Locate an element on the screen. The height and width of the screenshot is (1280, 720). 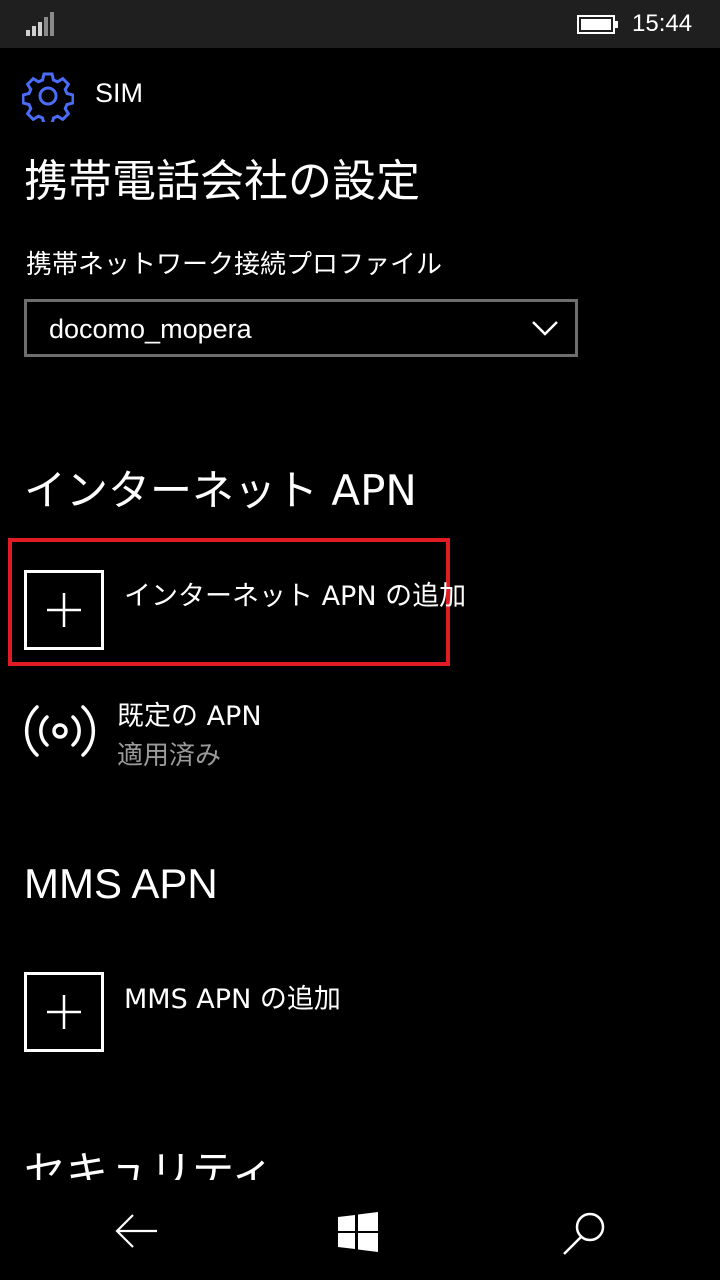
page-title: 携帯電話会社の設定 is located at coordinates (222, 181).